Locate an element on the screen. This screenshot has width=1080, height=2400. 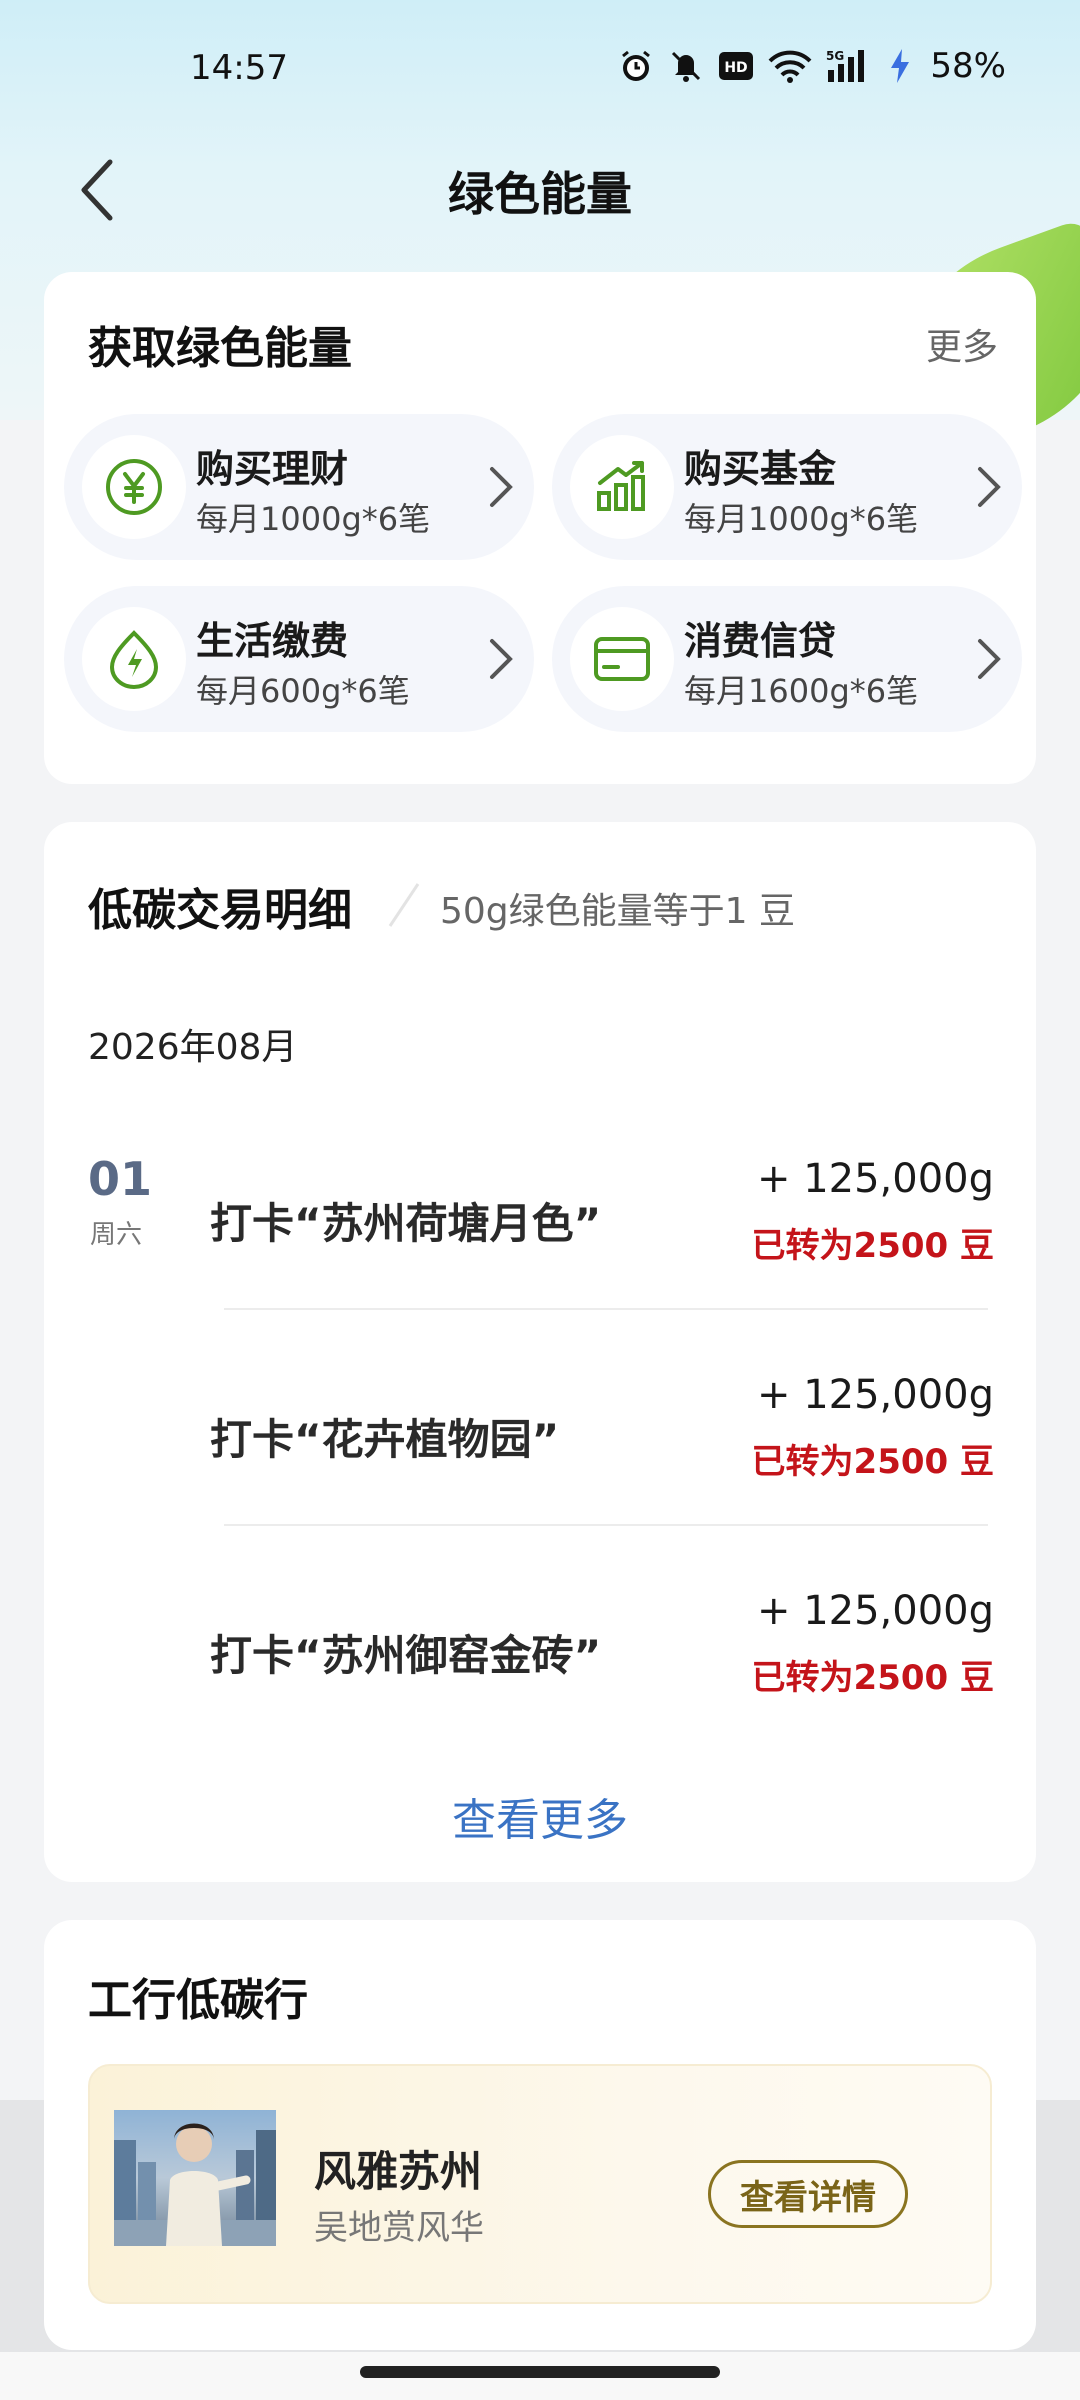
network-label: 5G is located at coordinates (835, 56).